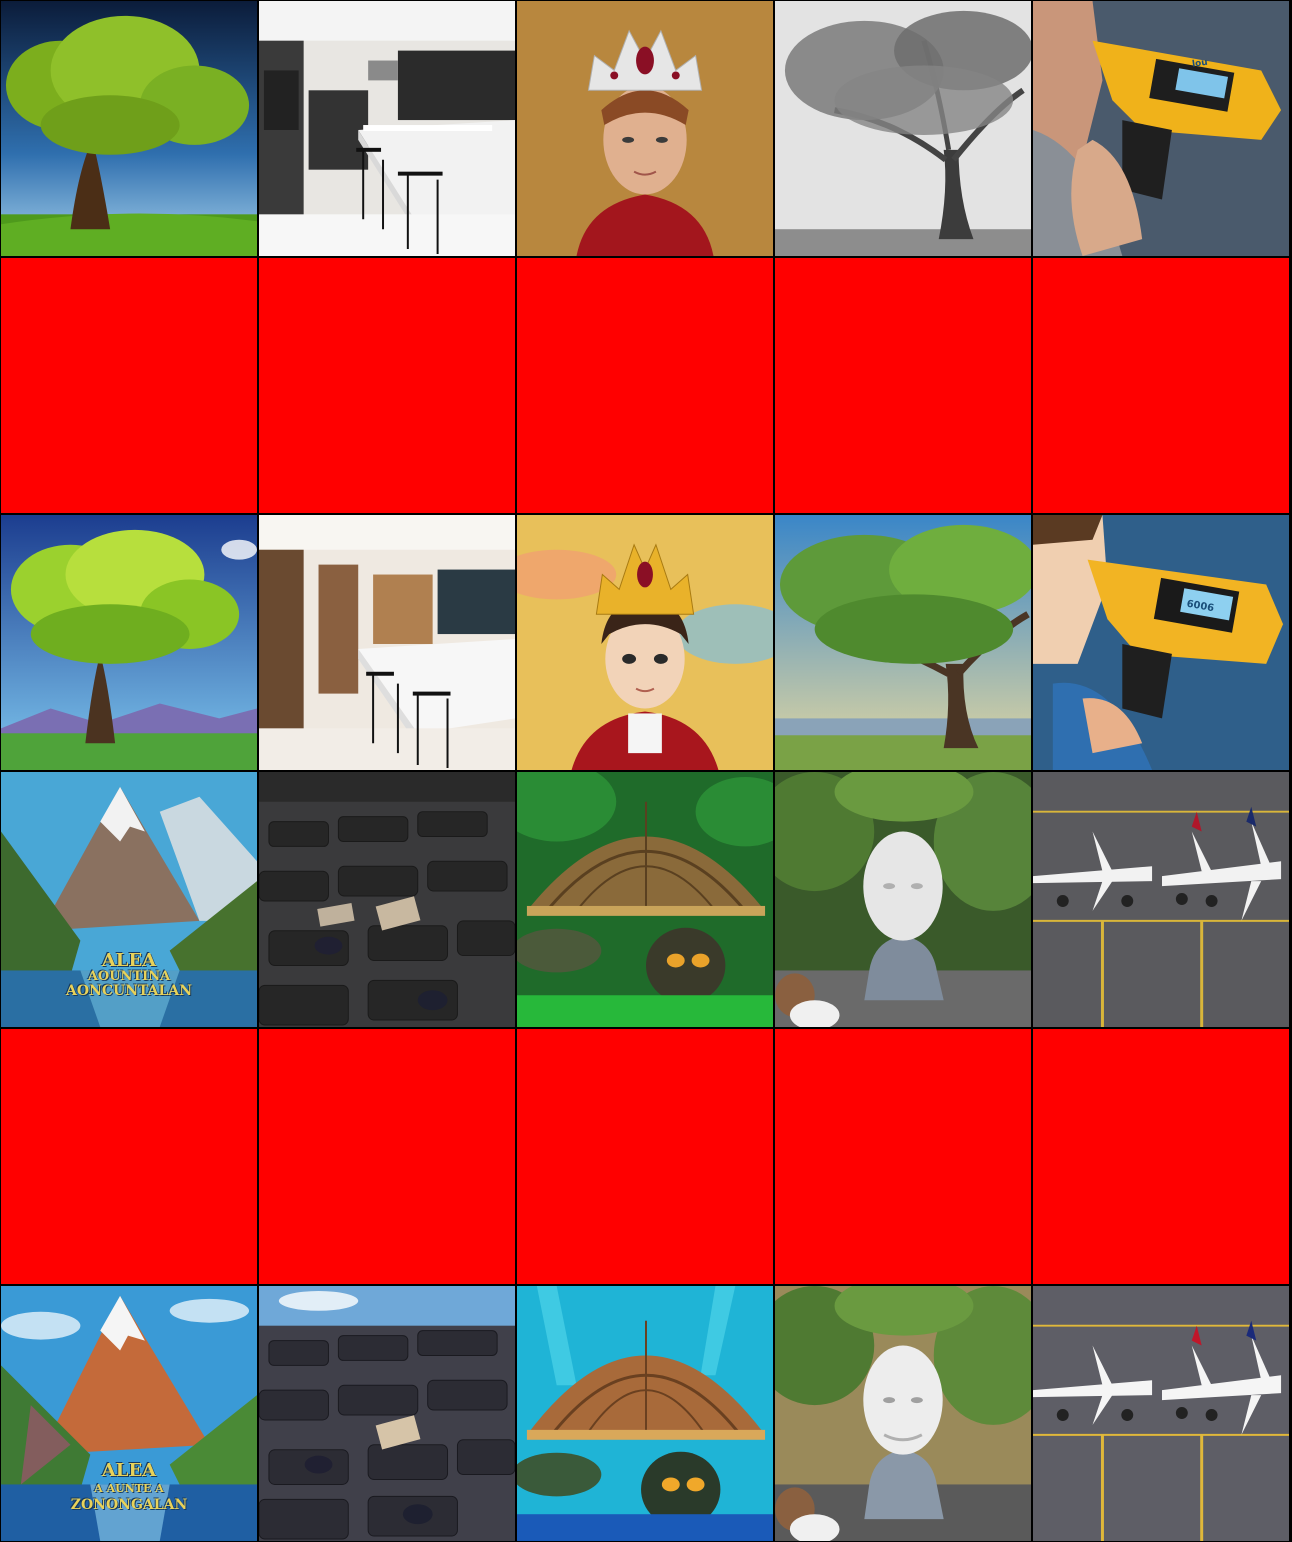 This screenshot has width=1292, height=1542. I want to click on lounge-seating-anime, so click(387, 1413).